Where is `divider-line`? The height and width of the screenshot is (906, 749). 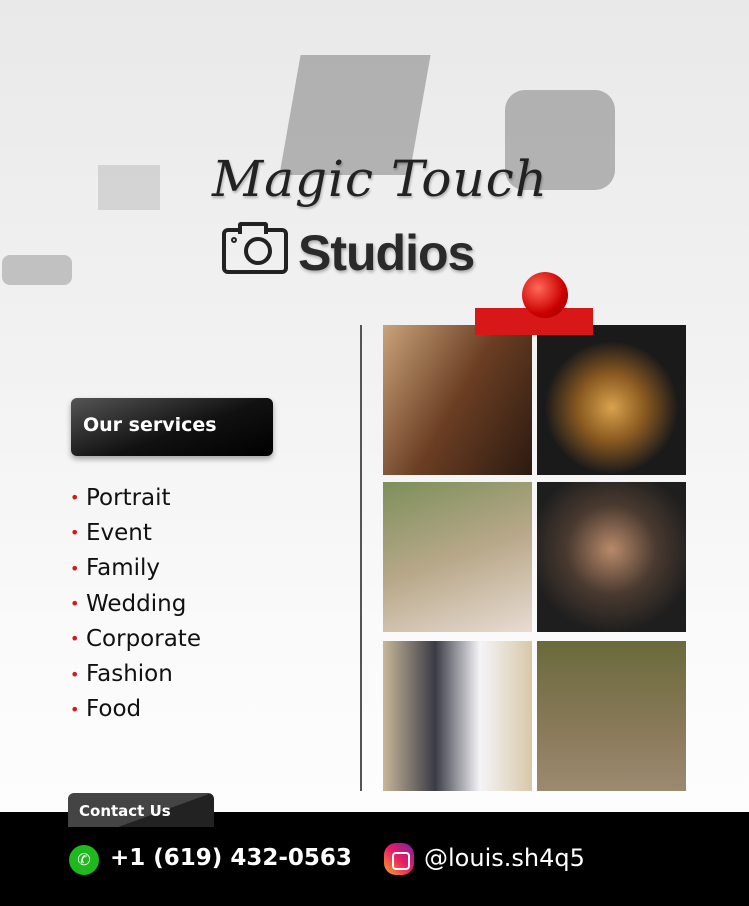 divider-line is located at coordinates (361, 558).